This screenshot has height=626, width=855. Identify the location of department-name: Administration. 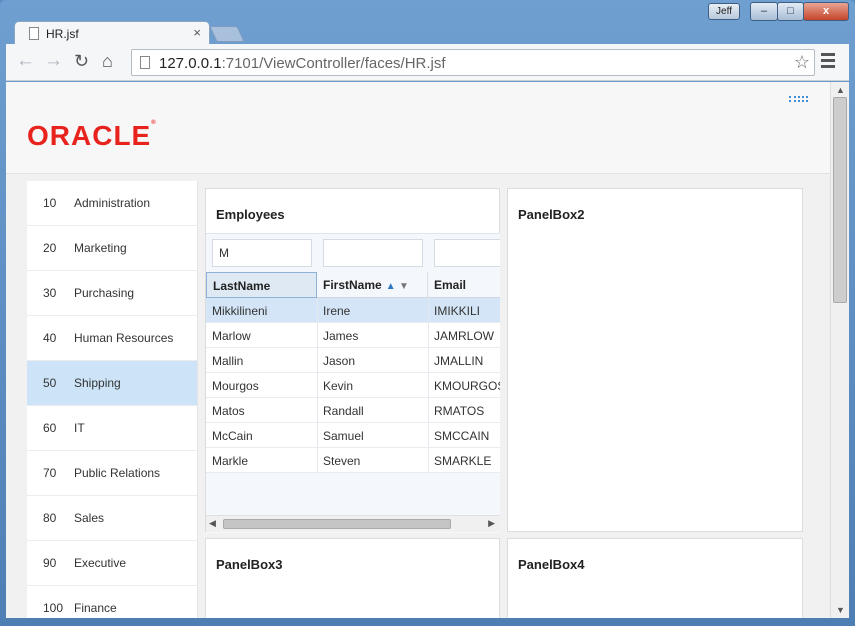
(112, 203).